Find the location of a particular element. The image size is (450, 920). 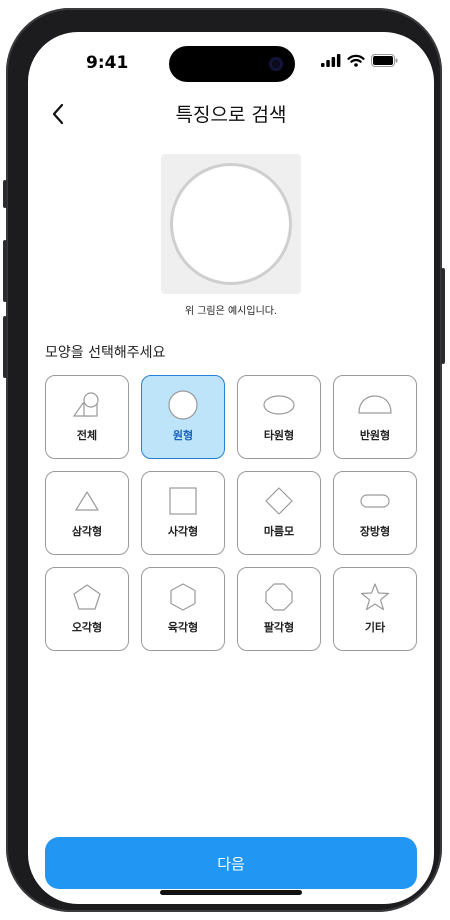

dynamic-island is located at coordinates (232, 64).